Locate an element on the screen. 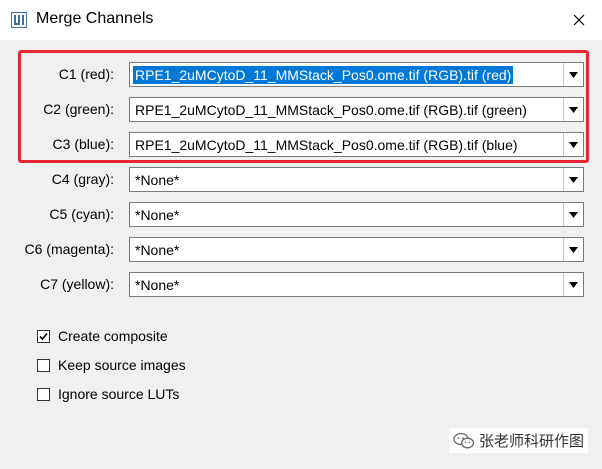 Image resolution: width=602 pixels, height=469 pixels. c5-label: C5 (cyan): is located at coordinates (81, 214).